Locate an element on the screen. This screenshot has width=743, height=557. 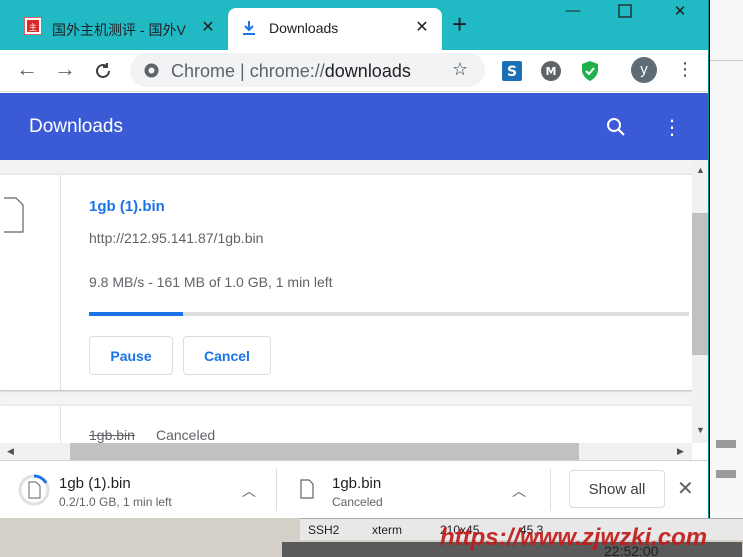
shelf-item-name: 1gb.bin is located at coordinates (357, 483).